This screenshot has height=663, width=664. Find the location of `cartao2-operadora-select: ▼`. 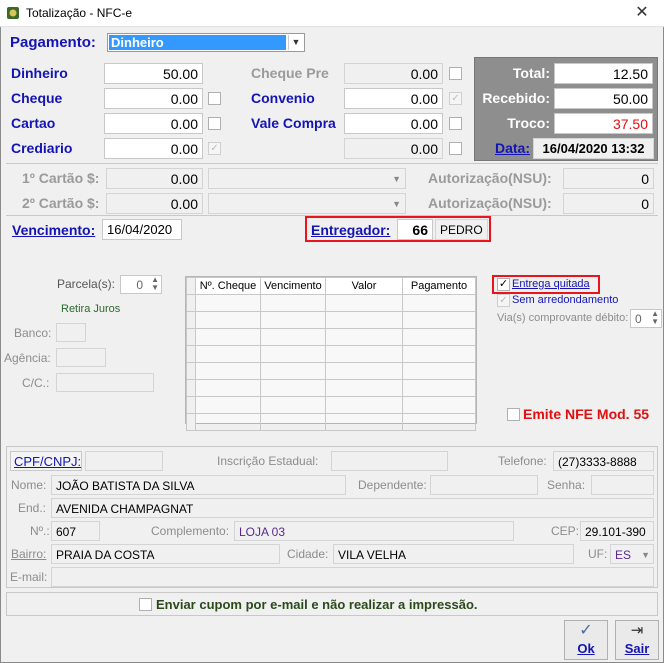

cartao2-operadora-select: ▼ is located at coordinates (307, 203).